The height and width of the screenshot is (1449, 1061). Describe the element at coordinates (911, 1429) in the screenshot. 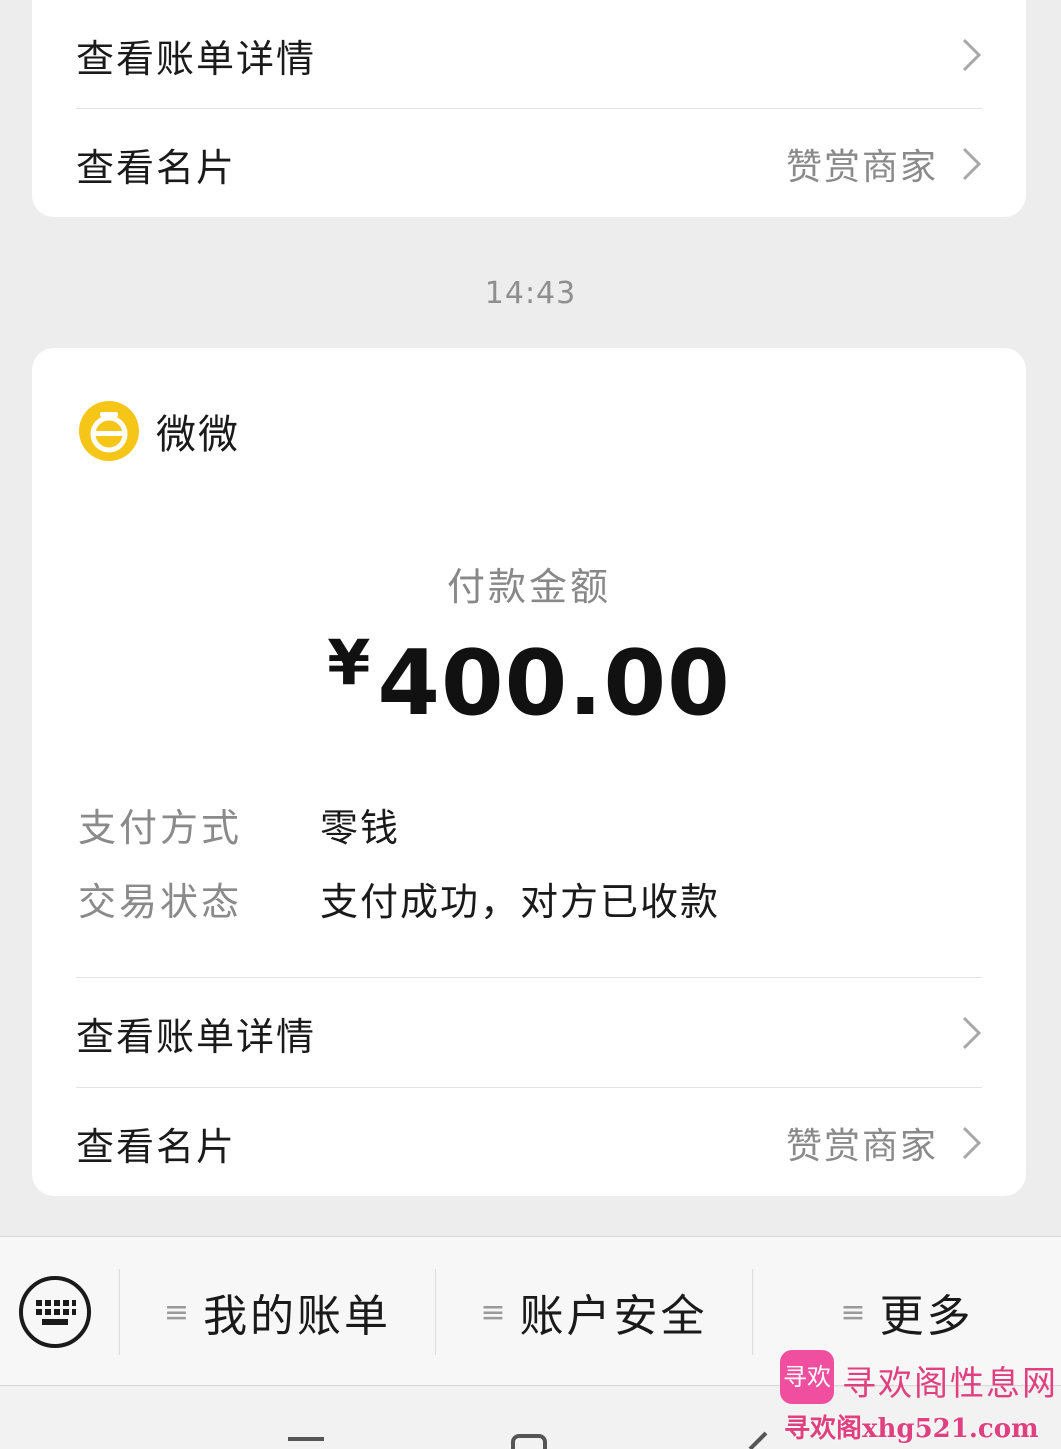

I see `watermark-url: 寻欢阁xhg521.com` at that location.